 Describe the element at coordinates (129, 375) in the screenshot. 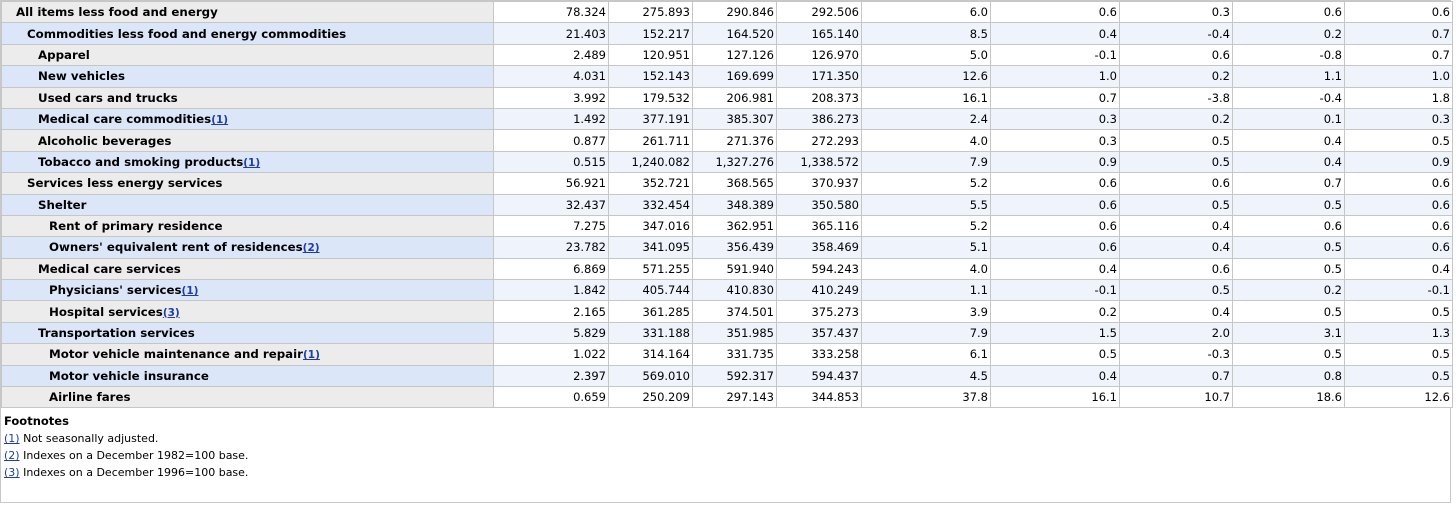

I see `row-label: Motor vehicle insurance` at that location.